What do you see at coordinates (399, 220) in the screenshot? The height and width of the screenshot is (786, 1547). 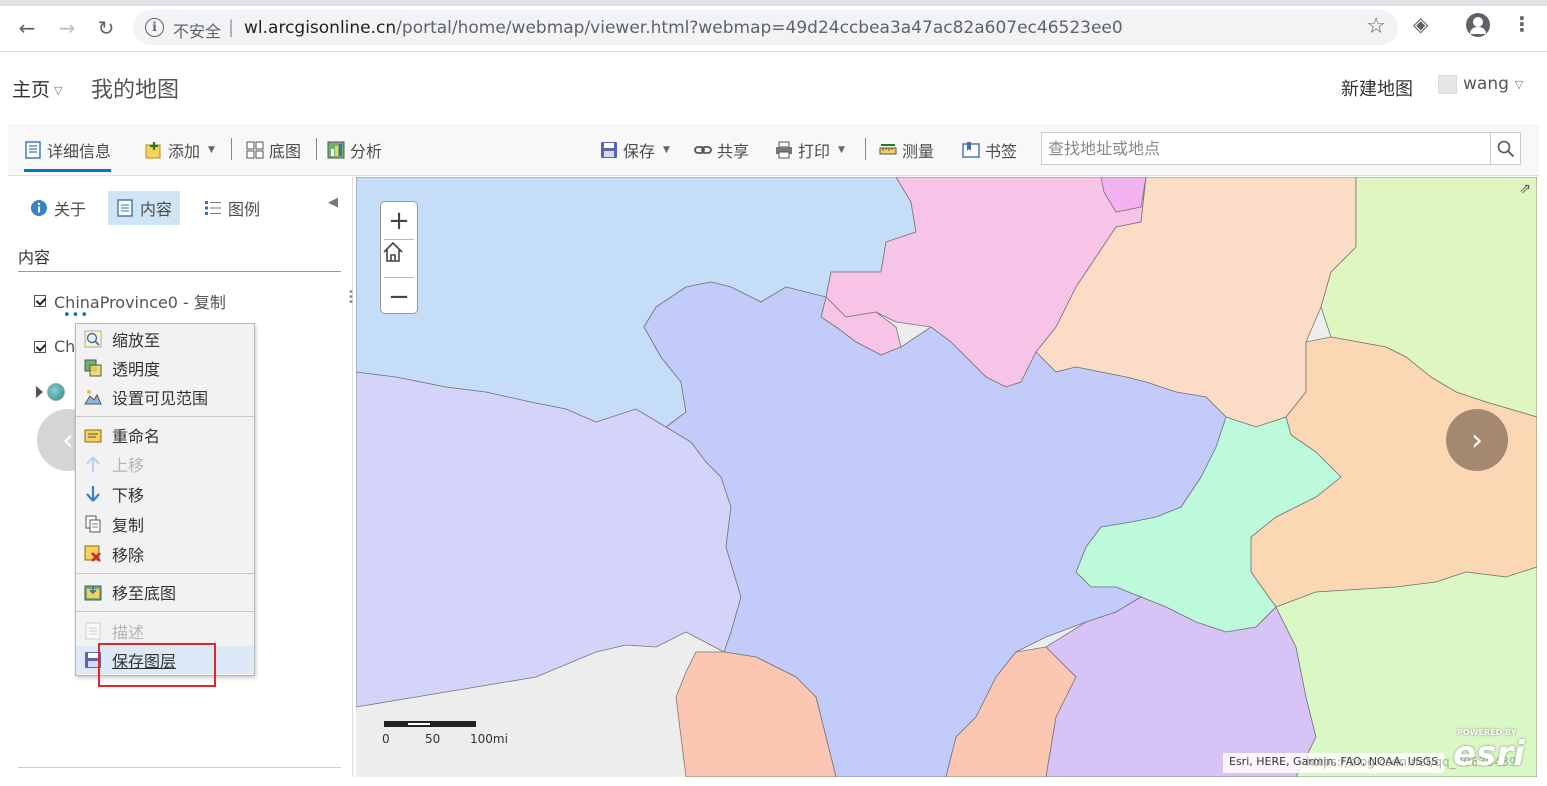 I see `zoom-in-button: +` at bounding box center [399, 220].